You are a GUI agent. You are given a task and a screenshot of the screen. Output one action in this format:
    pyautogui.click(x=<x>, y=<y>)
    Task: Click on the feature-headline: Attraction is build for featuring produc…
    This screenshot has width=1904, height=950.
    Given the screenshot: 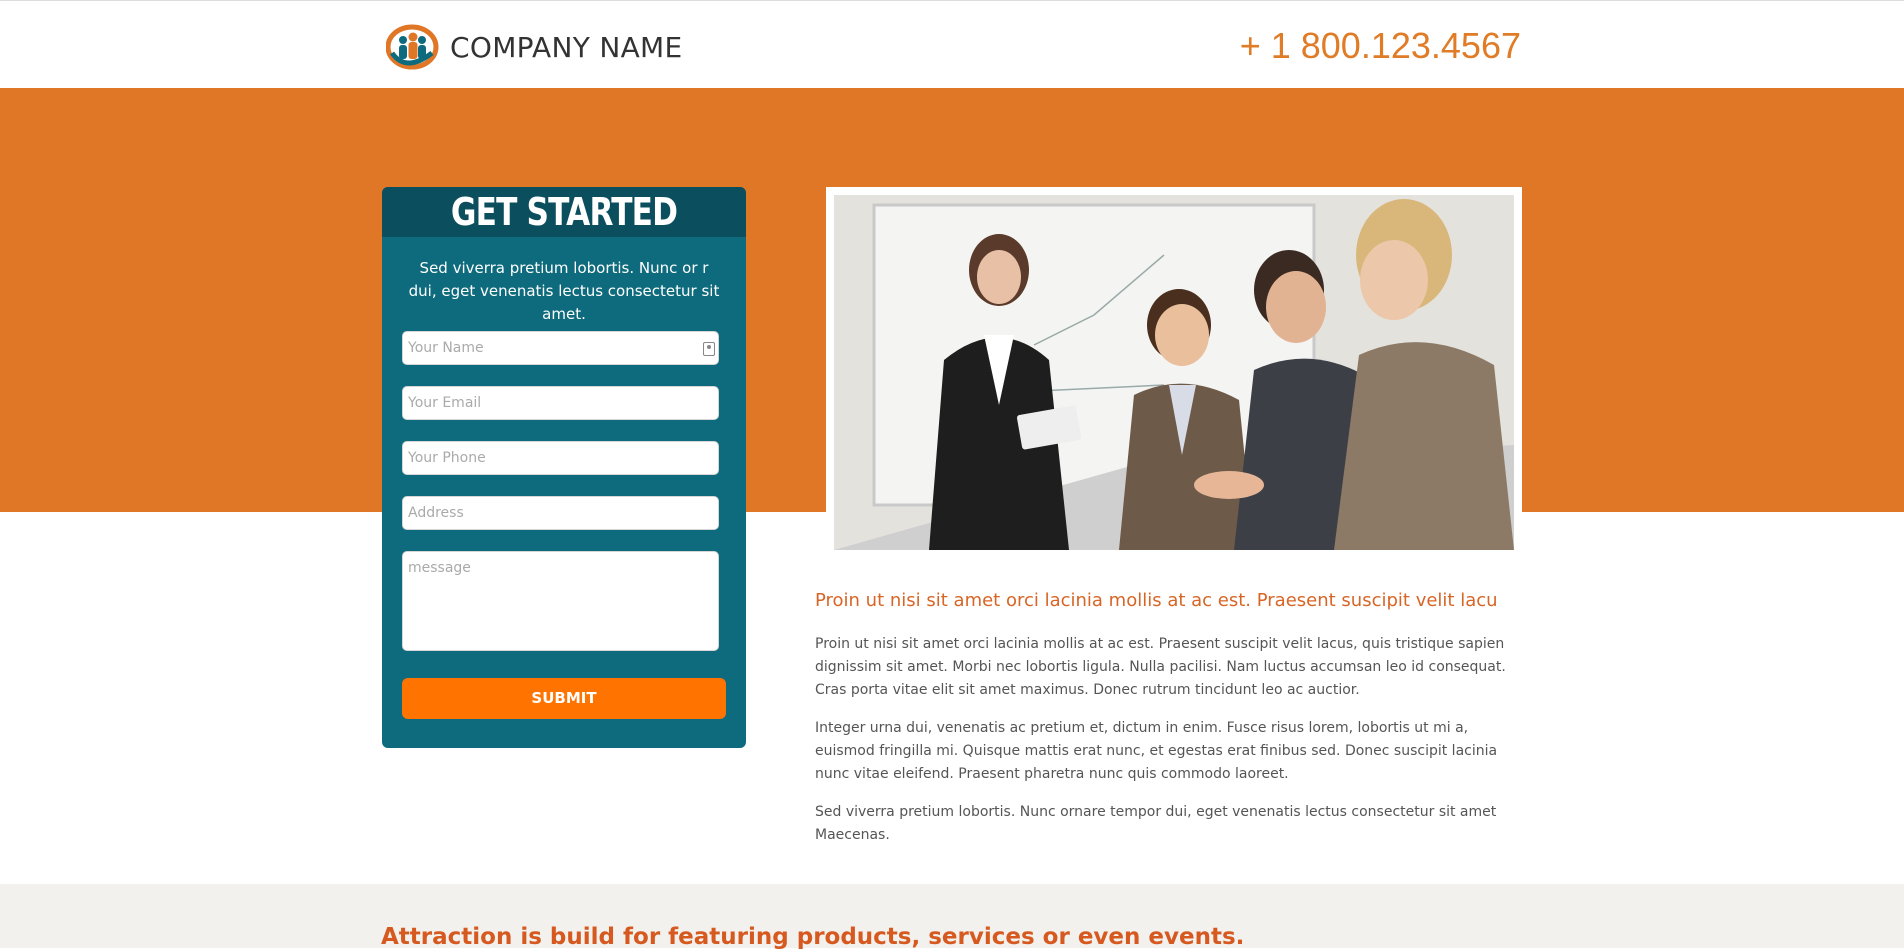 What is the action you would take?
    pyautogui.click(x=813, y=937)
    